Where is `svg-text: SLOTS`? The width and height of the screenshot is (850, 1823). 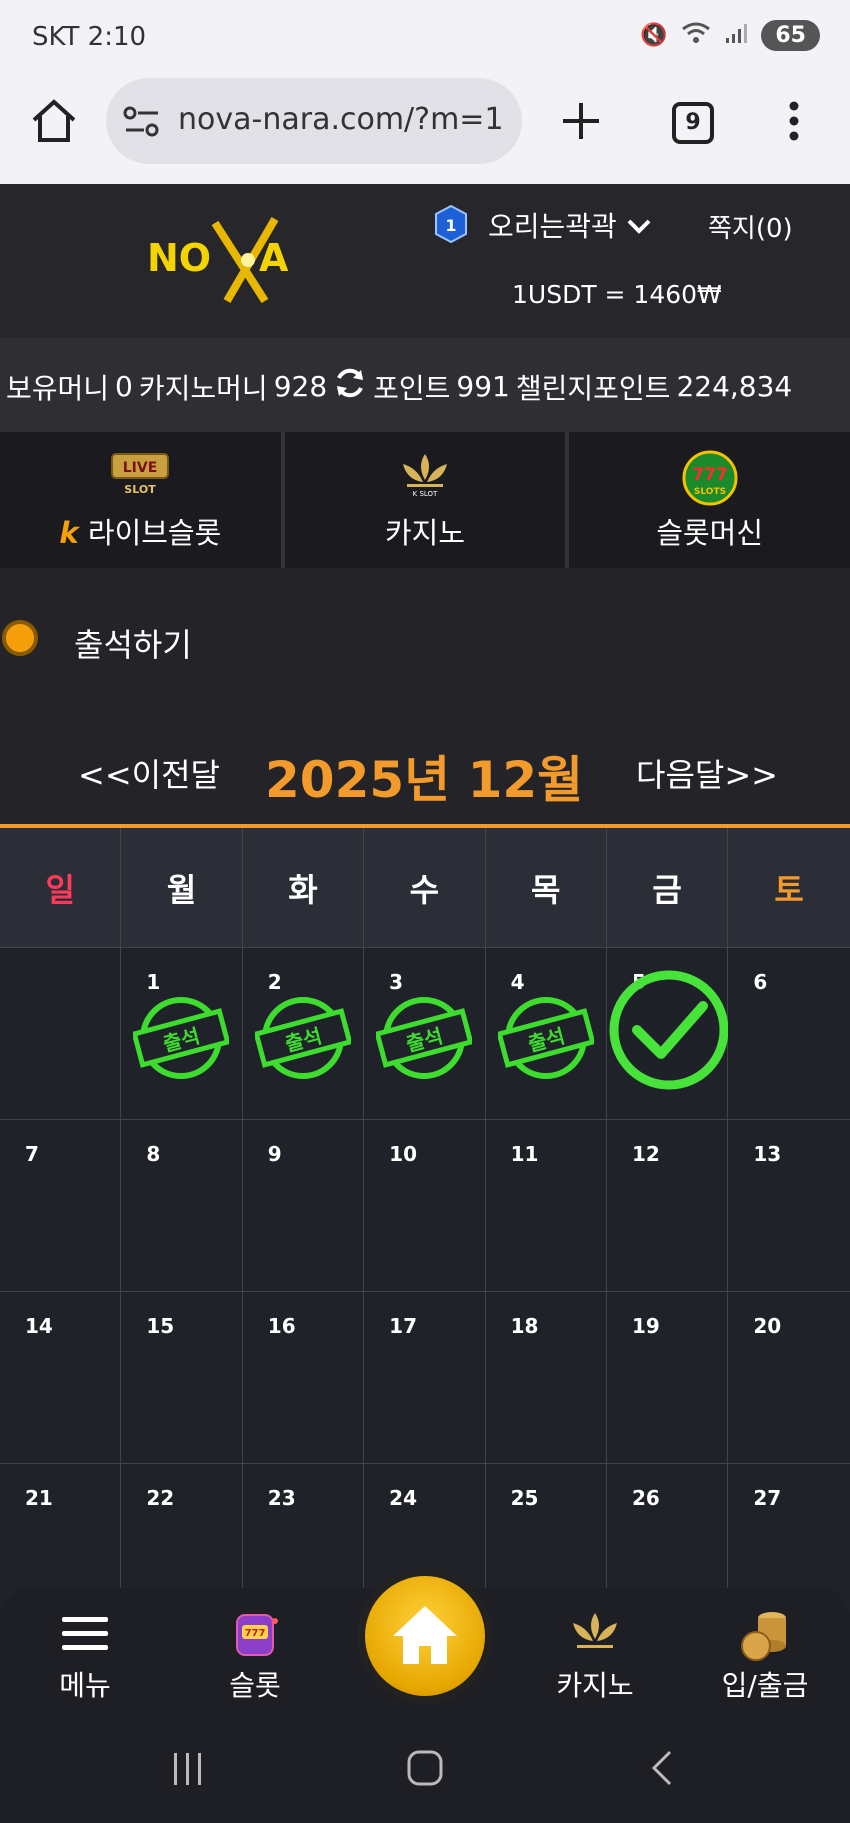 svg-text: SLOTS is located at coordinates (710, 492).